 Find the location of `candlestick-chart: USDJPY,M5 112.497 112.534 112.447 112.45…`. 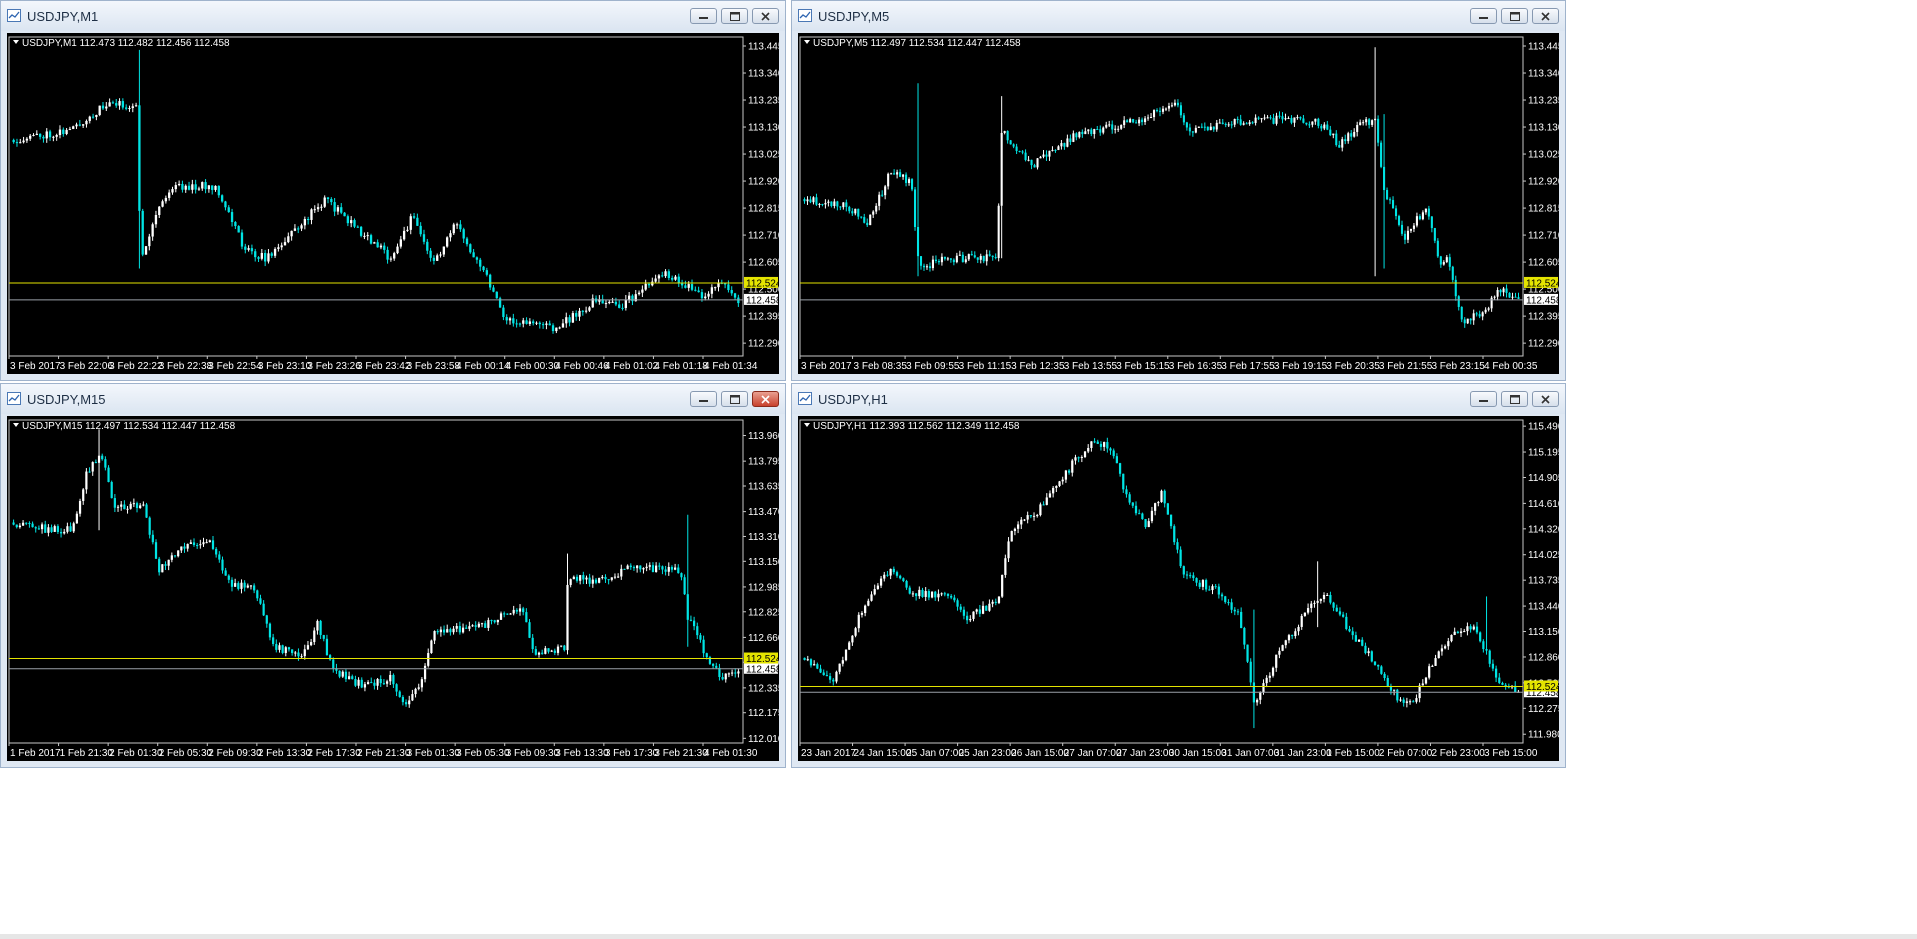

candlestick-chart: USDJPY,M5 112.497 112.534 112.447 112.45… is located at coordinates (1178, 203).